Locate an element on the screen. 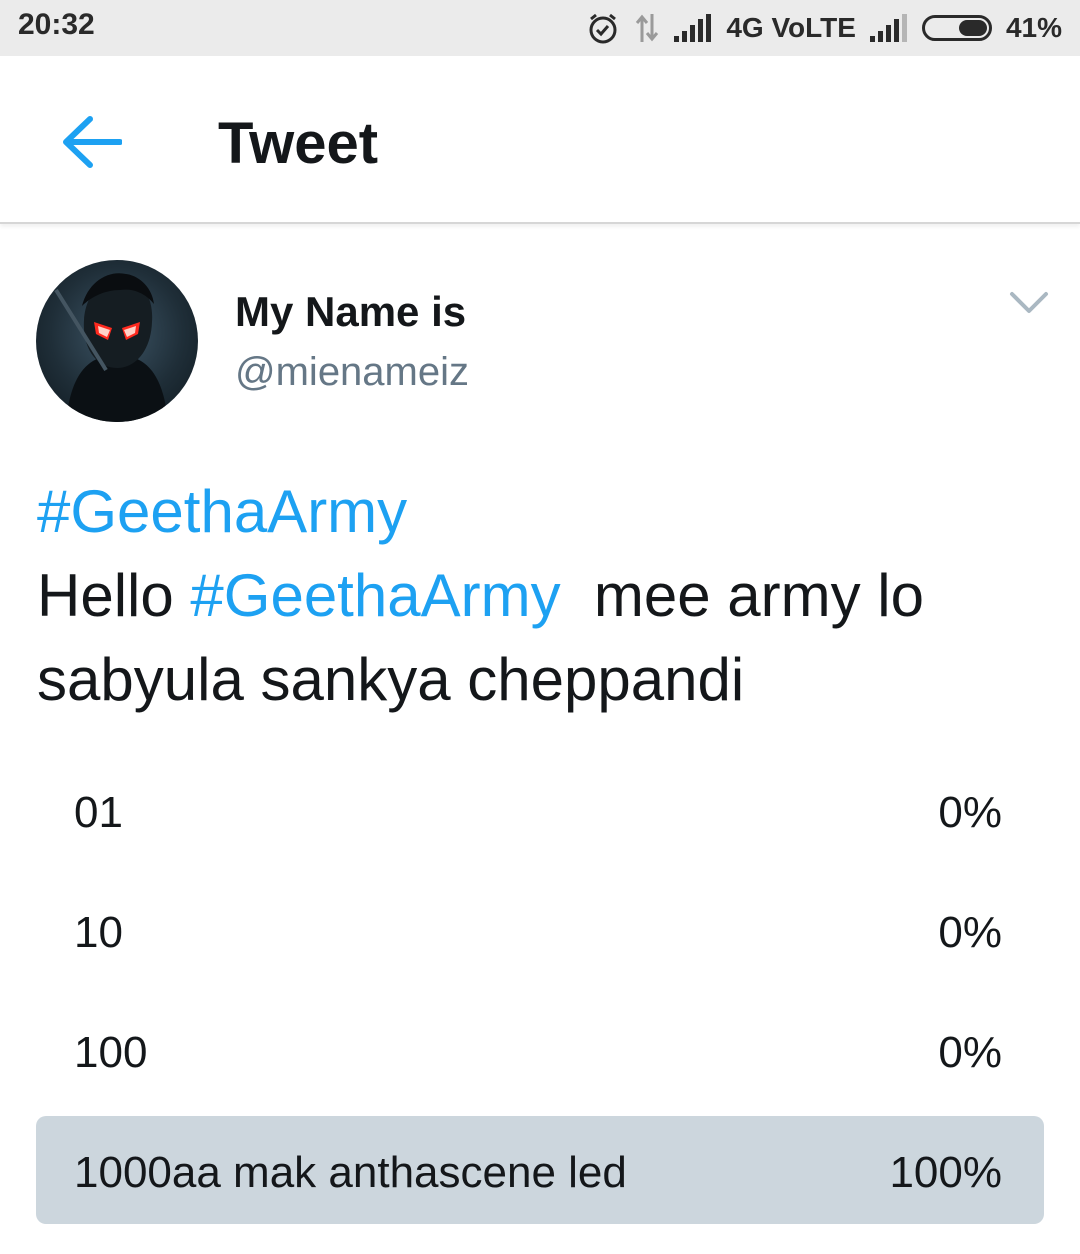  arrow-left-icon is located at coordinates (92, 142).